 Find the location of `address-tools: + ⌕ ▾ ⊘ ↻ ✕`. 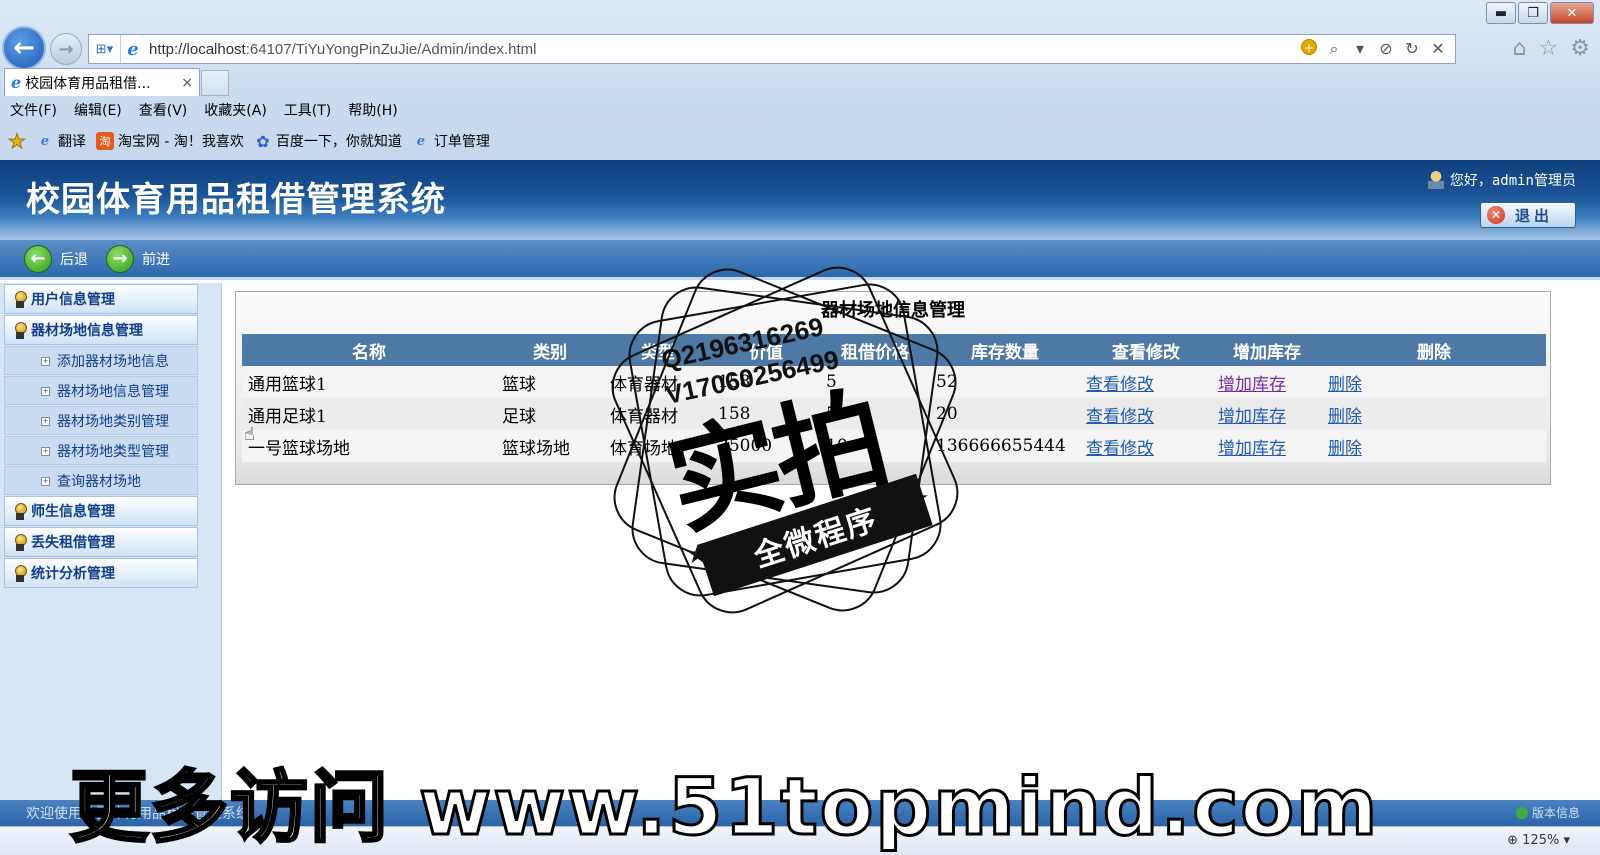

address-tools: + ⌕ ▾ ⊘ ↻ ✕ is located at coordinates (1378, 49).